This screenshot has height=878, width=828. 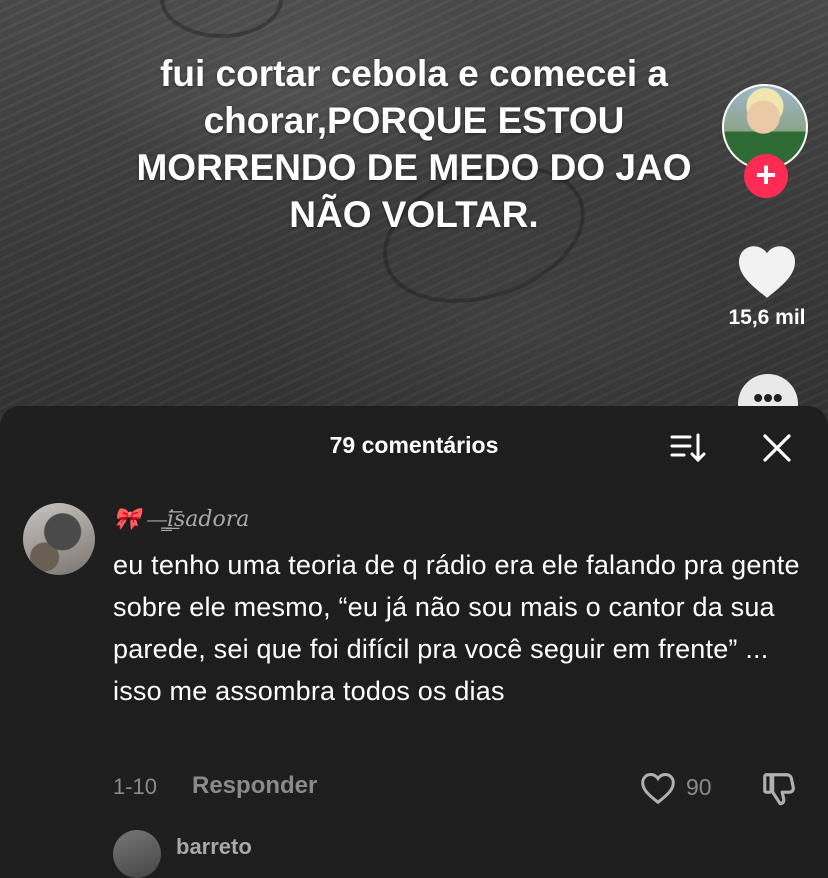 What do you see at coordinates (135, 786) in the screenshot?
I see `comment-date: 1-10` at bounding box center [135, 786].